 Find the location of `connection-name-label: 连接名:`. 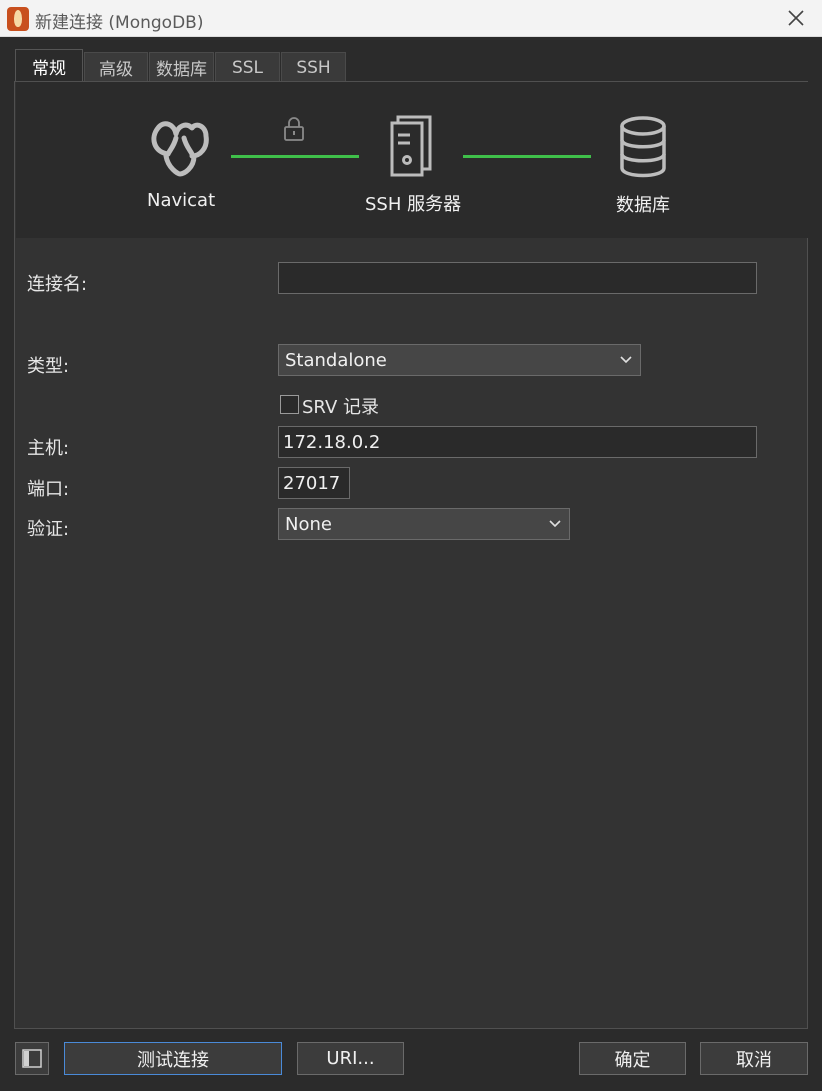

connection-name-label: 连接名: is located at coordinates (57, 284).